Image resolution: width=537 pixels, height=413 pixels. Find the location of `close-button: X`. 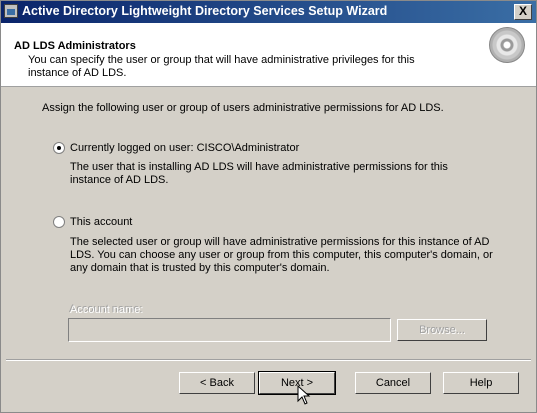

close-button: X is located at coordinates (523, 12).